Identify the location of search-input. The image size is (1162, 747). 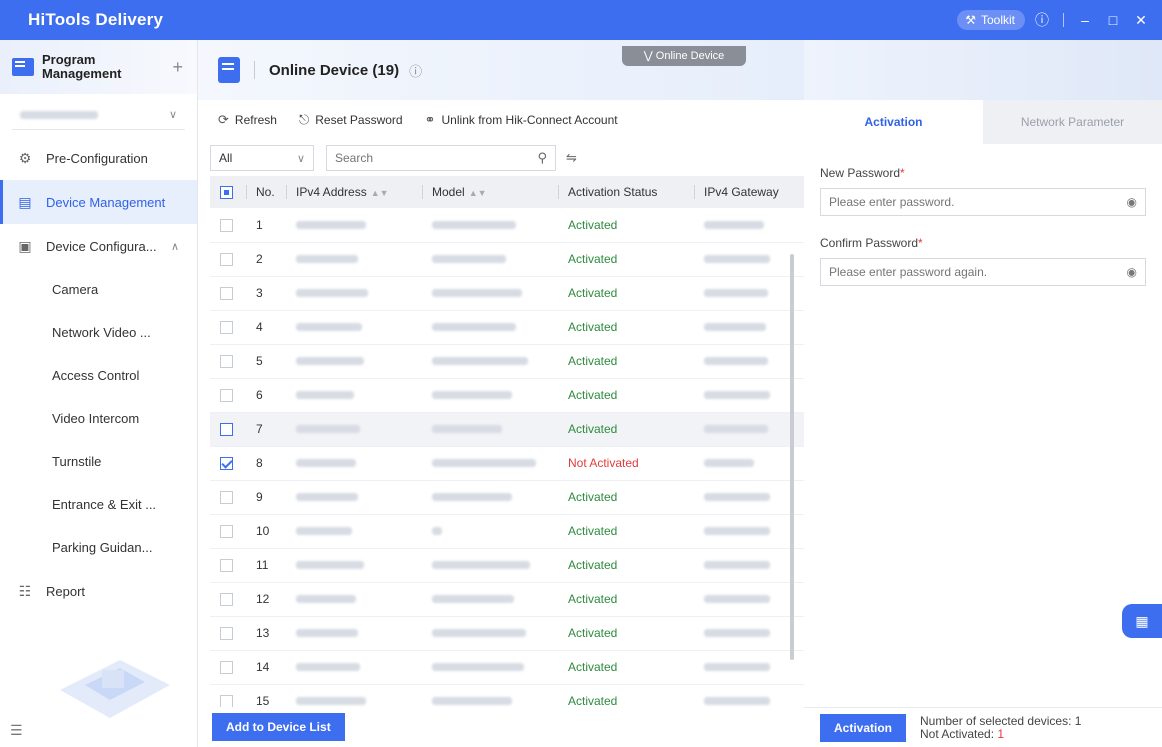
(436, 158).